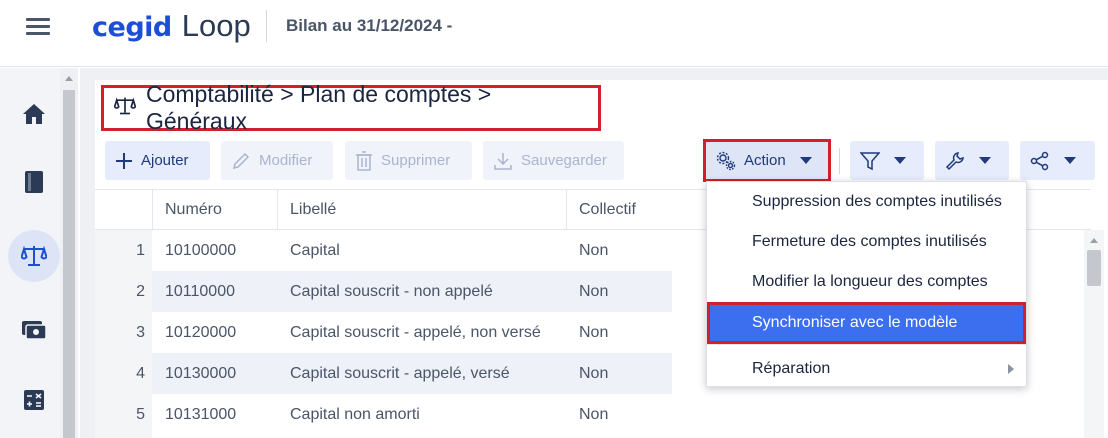 The height and width of the screenshot is (438, 1108). I want to click on filter-icon, so click(870, 161).